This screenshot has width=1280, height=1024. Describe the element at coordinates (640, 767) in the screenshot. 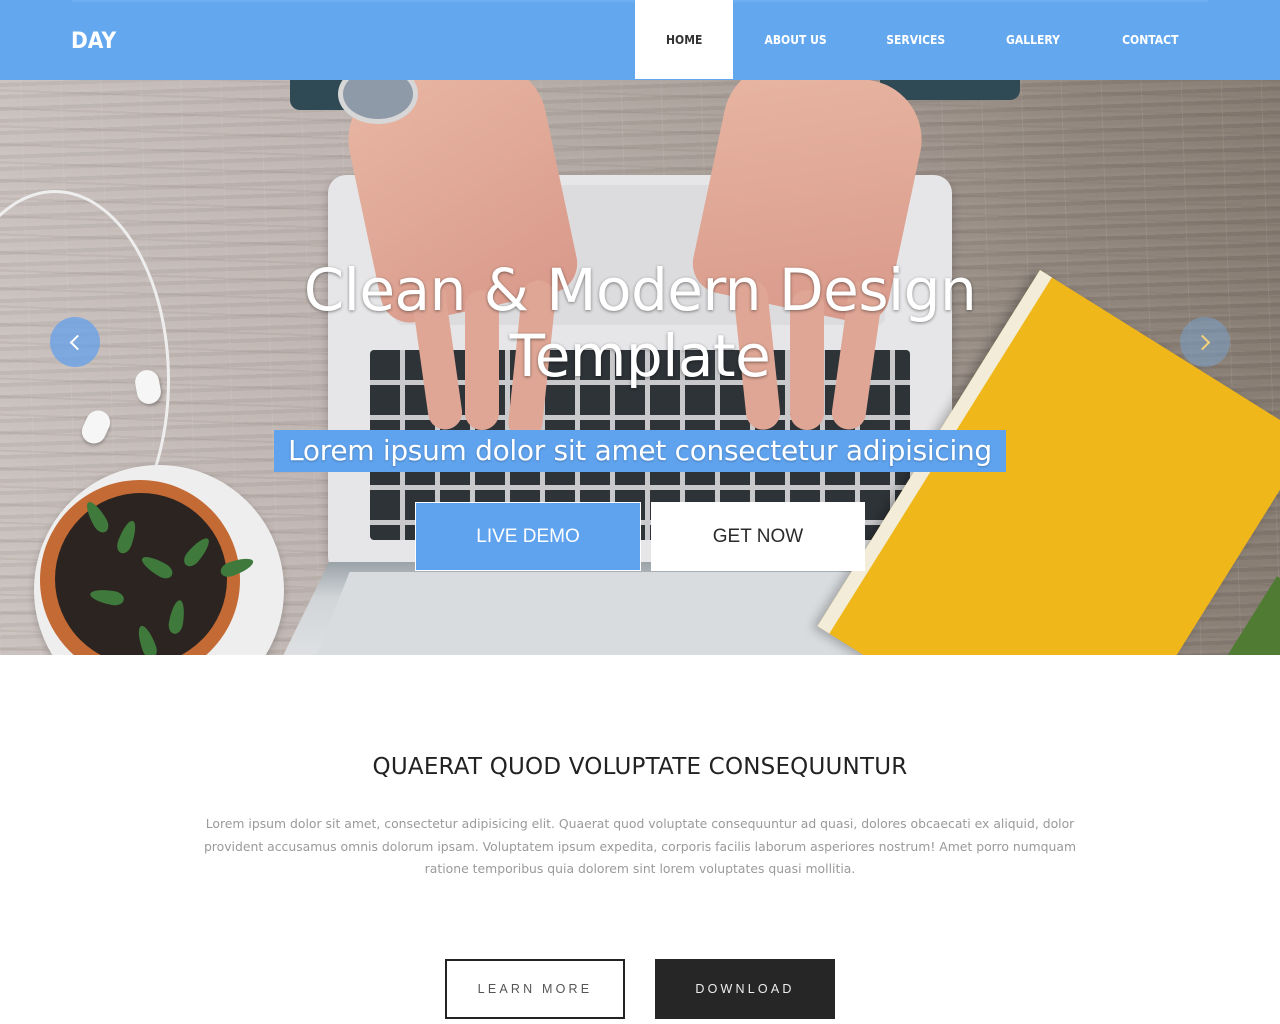

I see `section-heading: QUAERAT QUOD VOLUPTATE CONSEQUUNTUR` at that location.